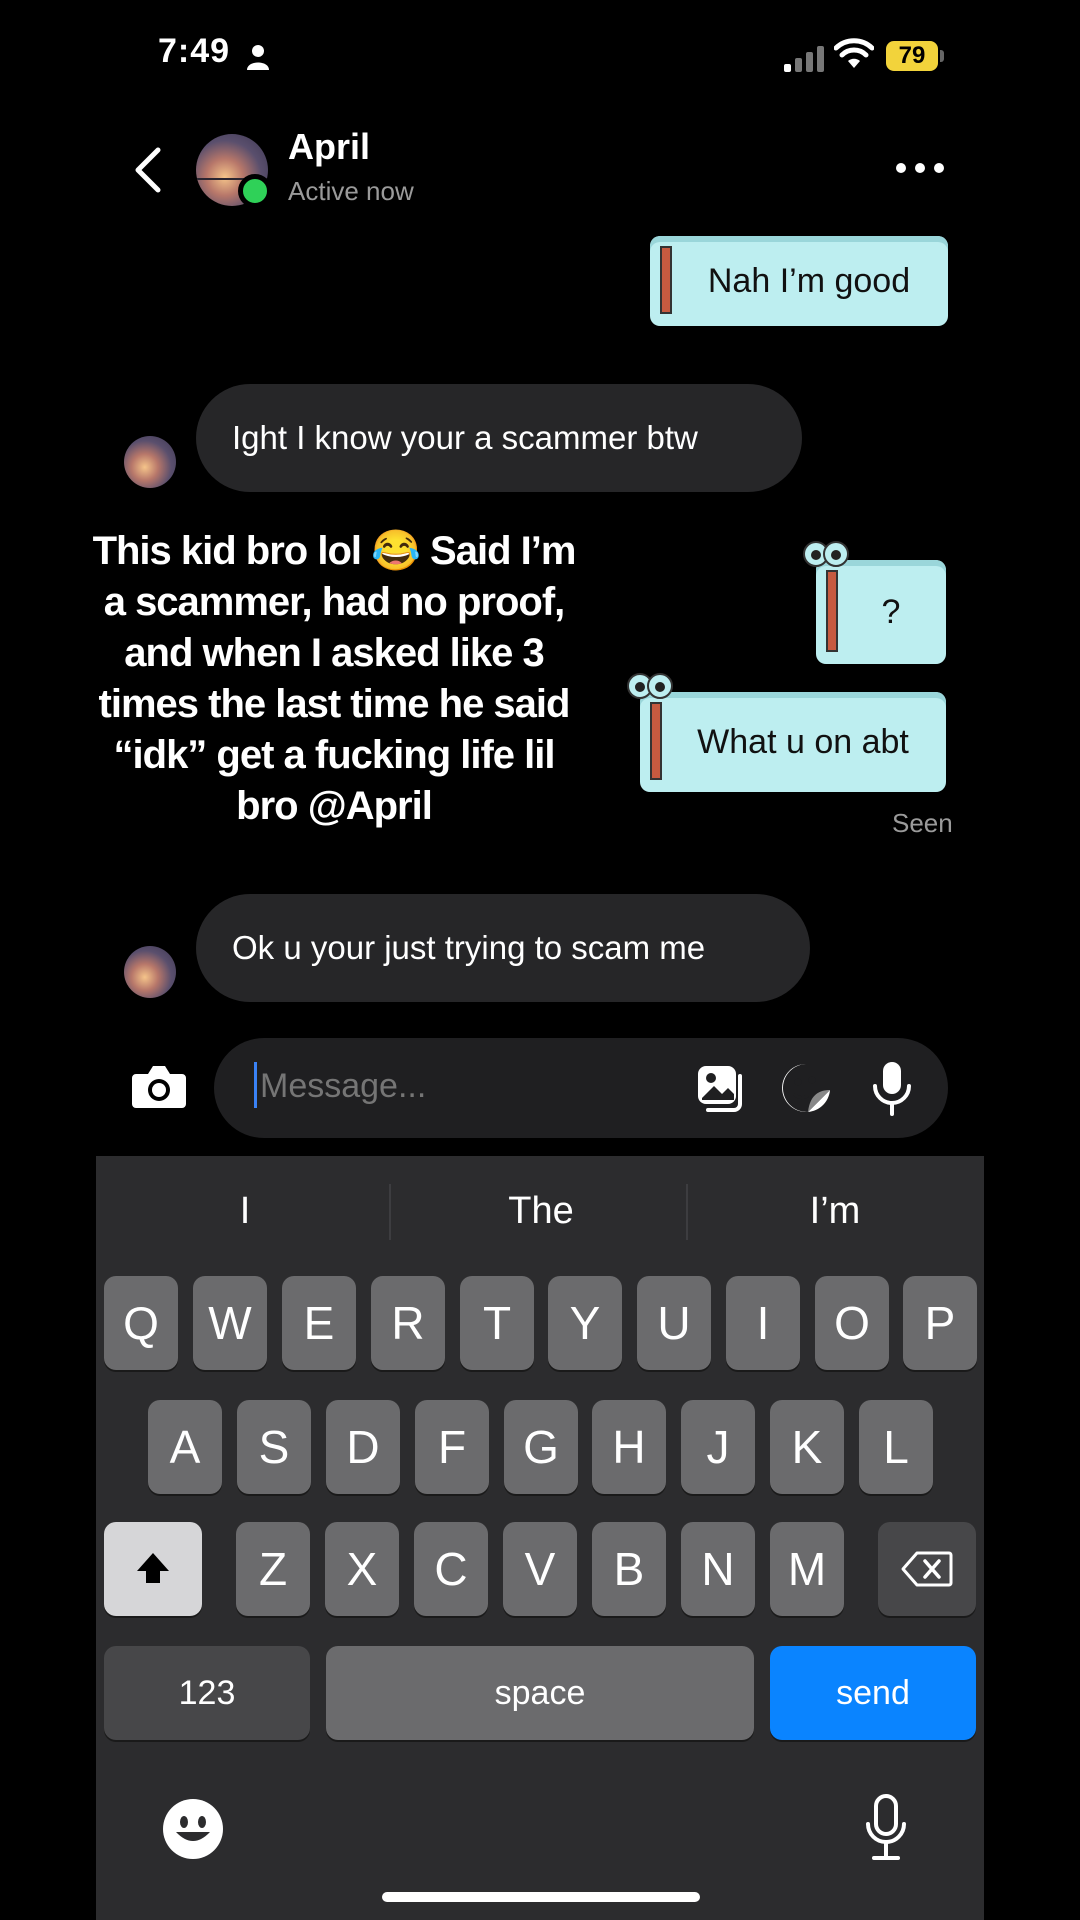 The image size is (1080, 1920). What do you see at coordinates (329, 147) in the screenshot?
I see `contact-name: April` at bounding box center [329, 147].